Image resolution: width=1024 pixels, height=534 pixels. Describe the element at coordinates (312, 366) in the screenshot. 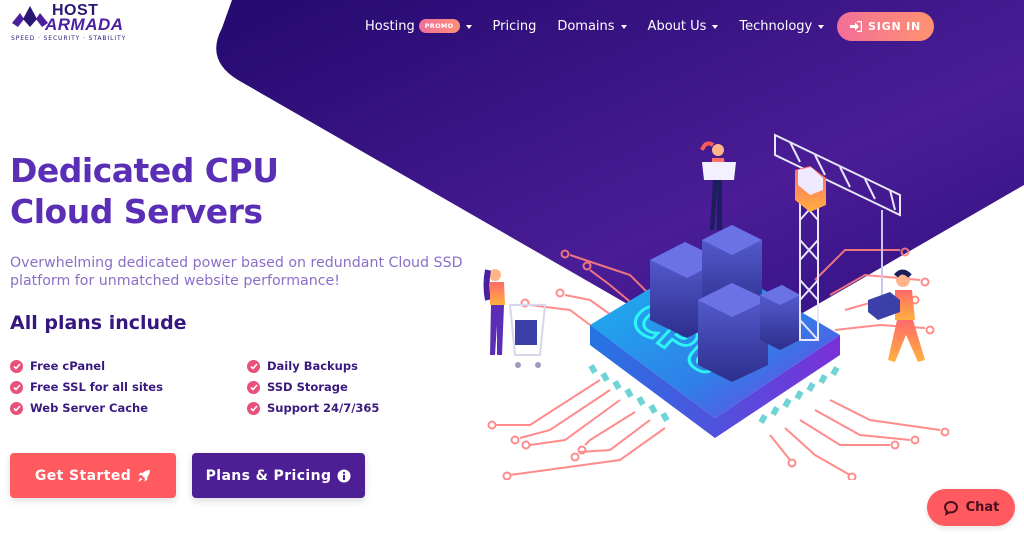

I see `feature-label: Daily Backups` at that location.